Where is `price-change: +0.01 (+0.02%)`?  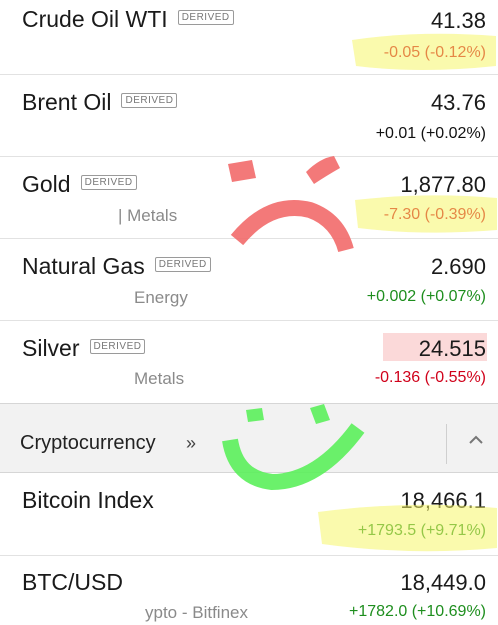
price-change: +0.01 (+0.02%) is located at coordinates (430, 133).